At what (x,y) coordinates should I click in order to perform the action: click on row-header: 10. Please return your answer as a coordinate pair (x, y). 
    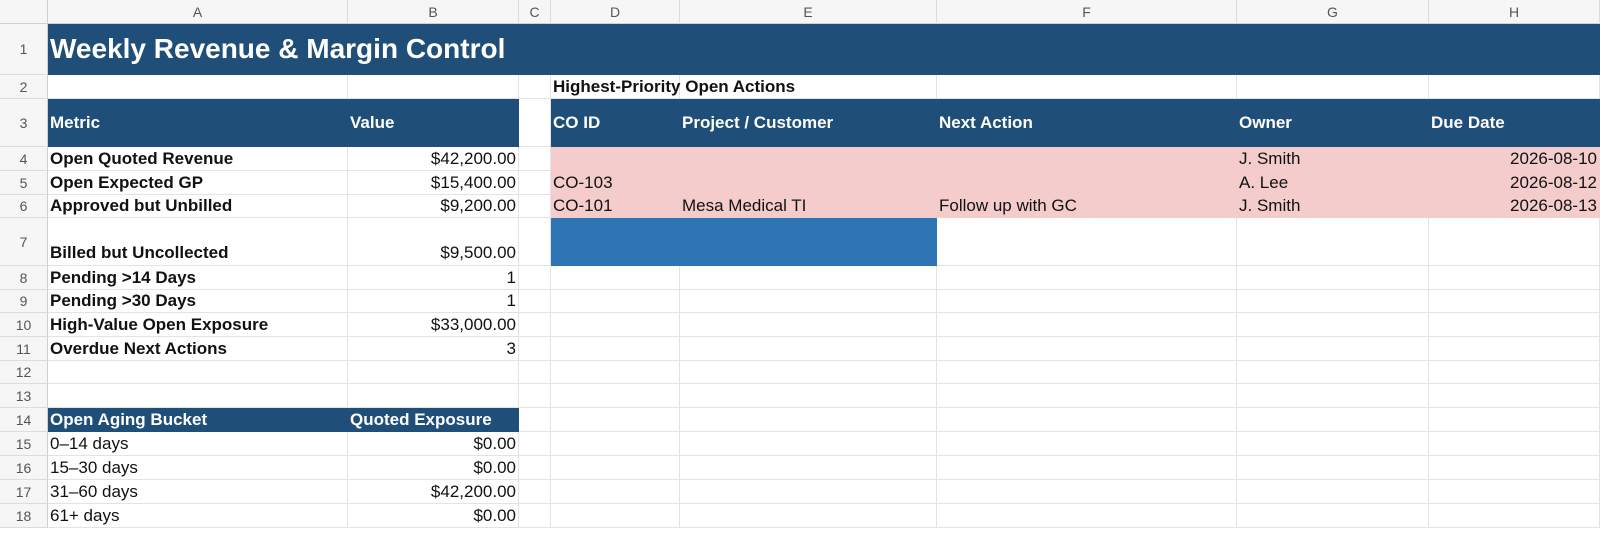
    Looking at the image, I should click on (24, 325).